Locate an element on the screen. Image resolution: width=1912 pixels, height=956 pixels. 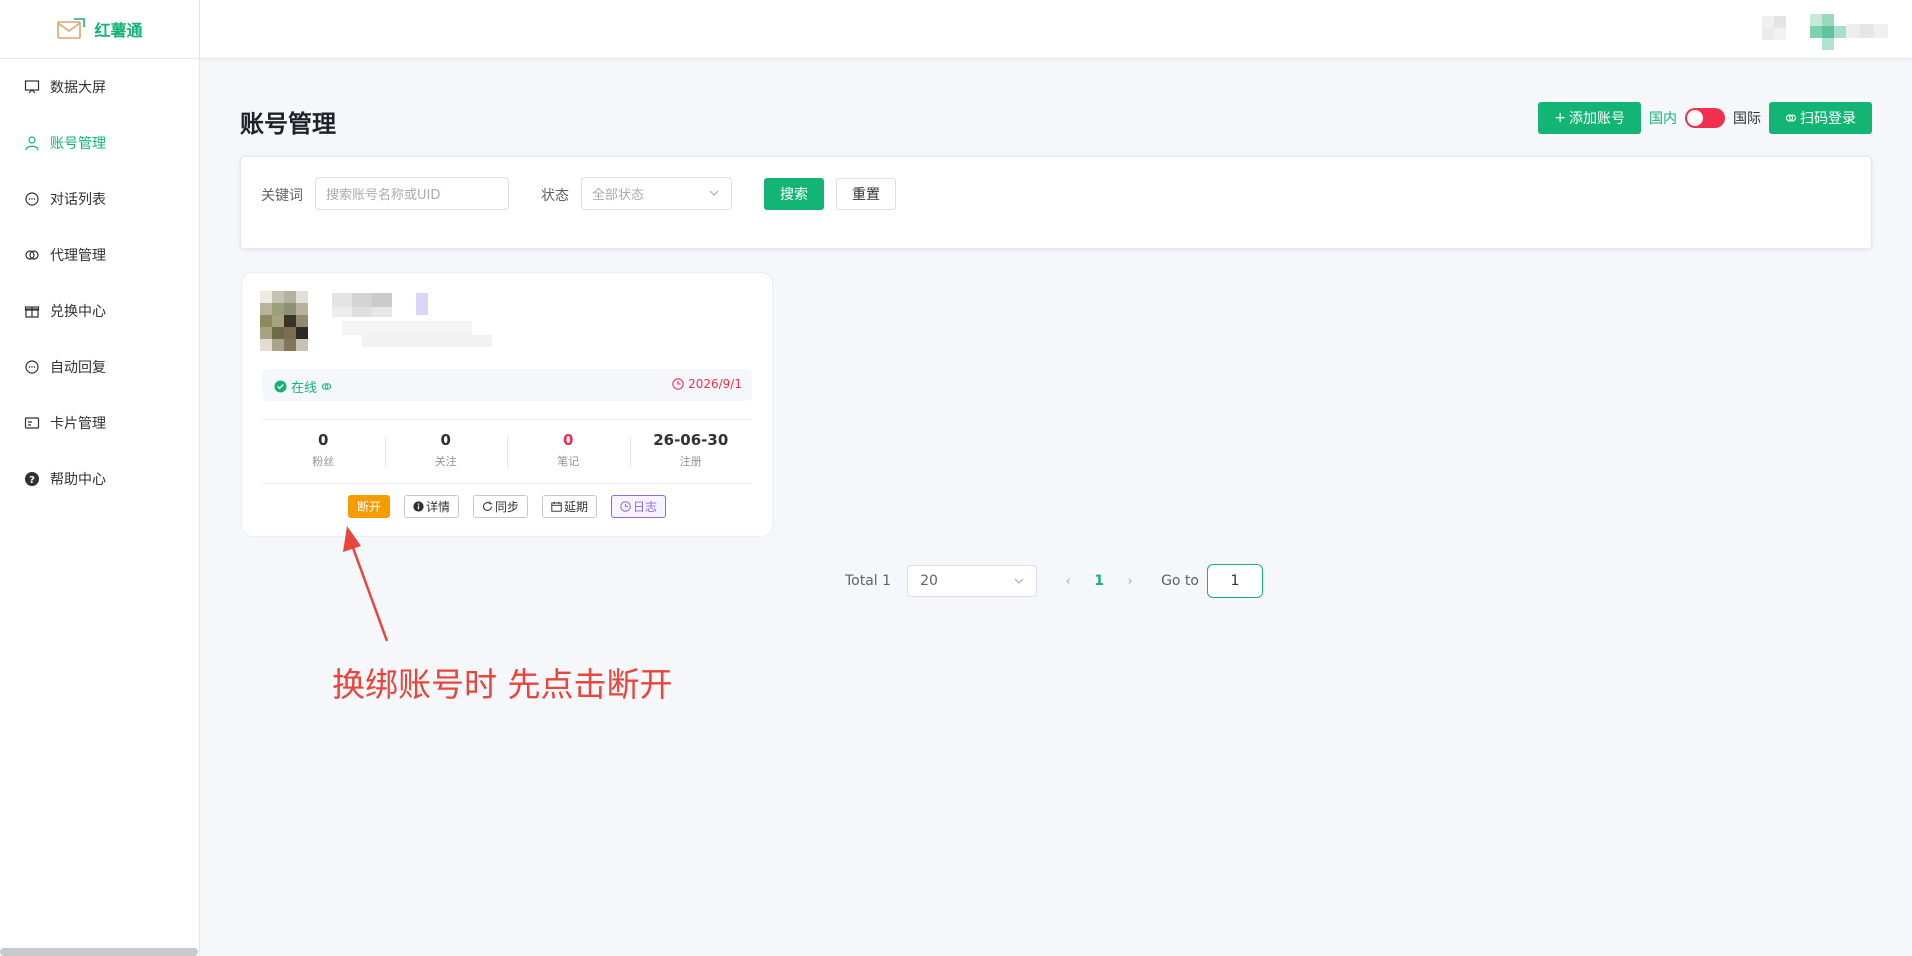
sidebar-item-dashboard: 数据大屏 is located at coordinates (99, 87).